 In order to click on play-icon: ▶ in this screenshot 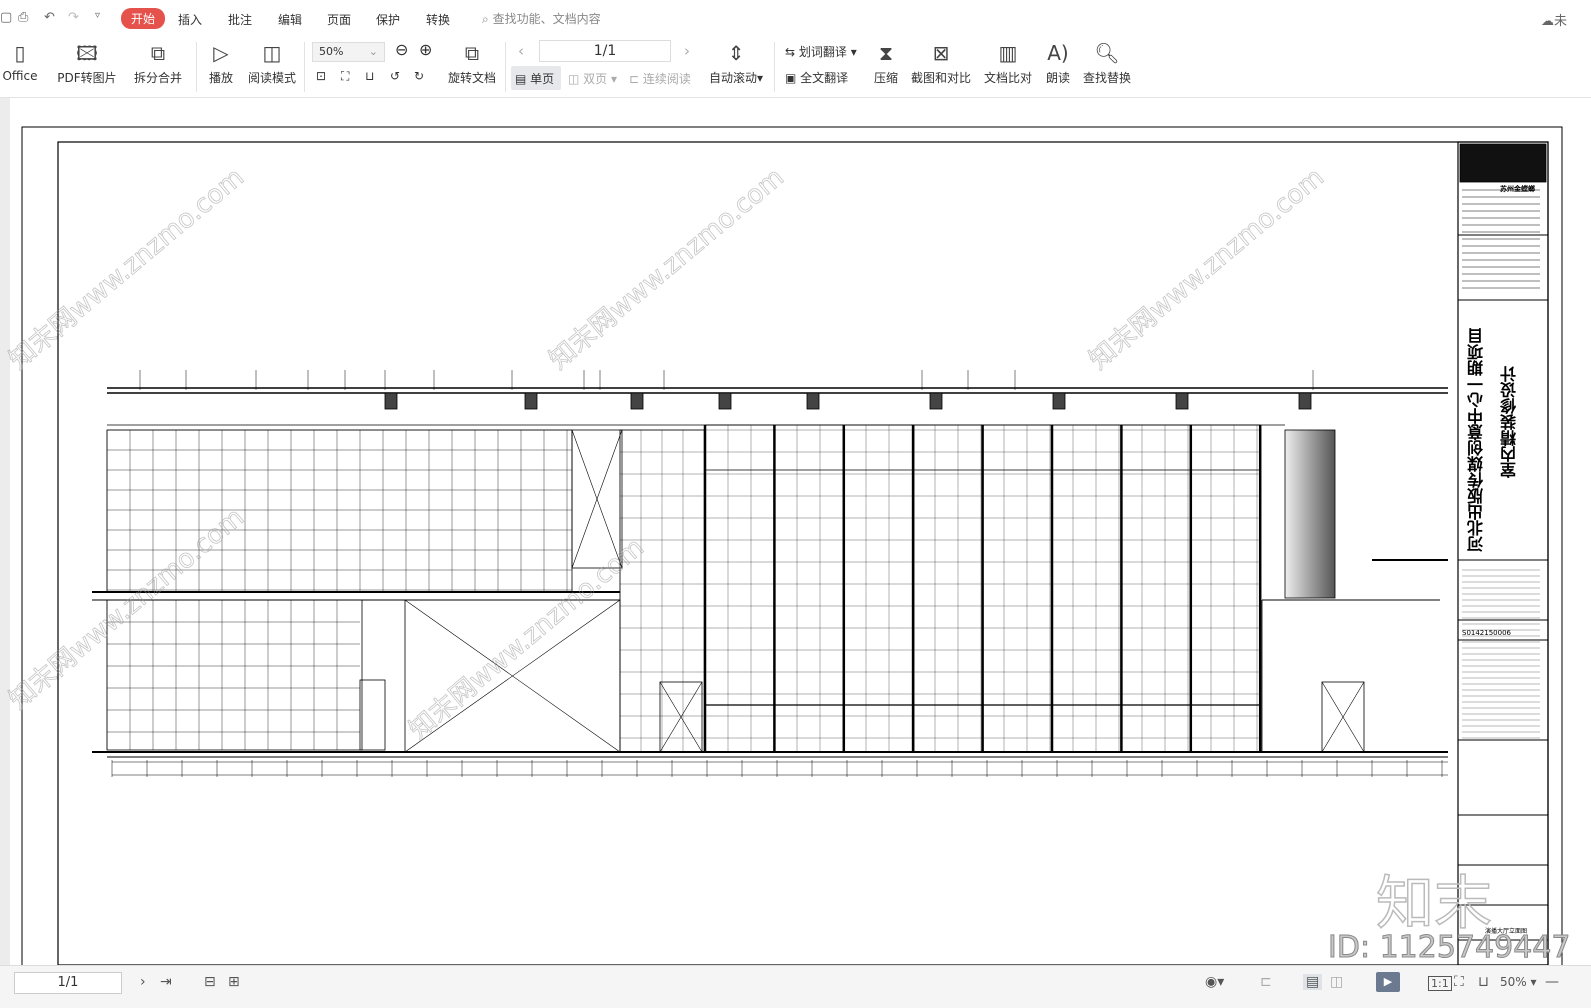, I will do `click(1388, 981)`.